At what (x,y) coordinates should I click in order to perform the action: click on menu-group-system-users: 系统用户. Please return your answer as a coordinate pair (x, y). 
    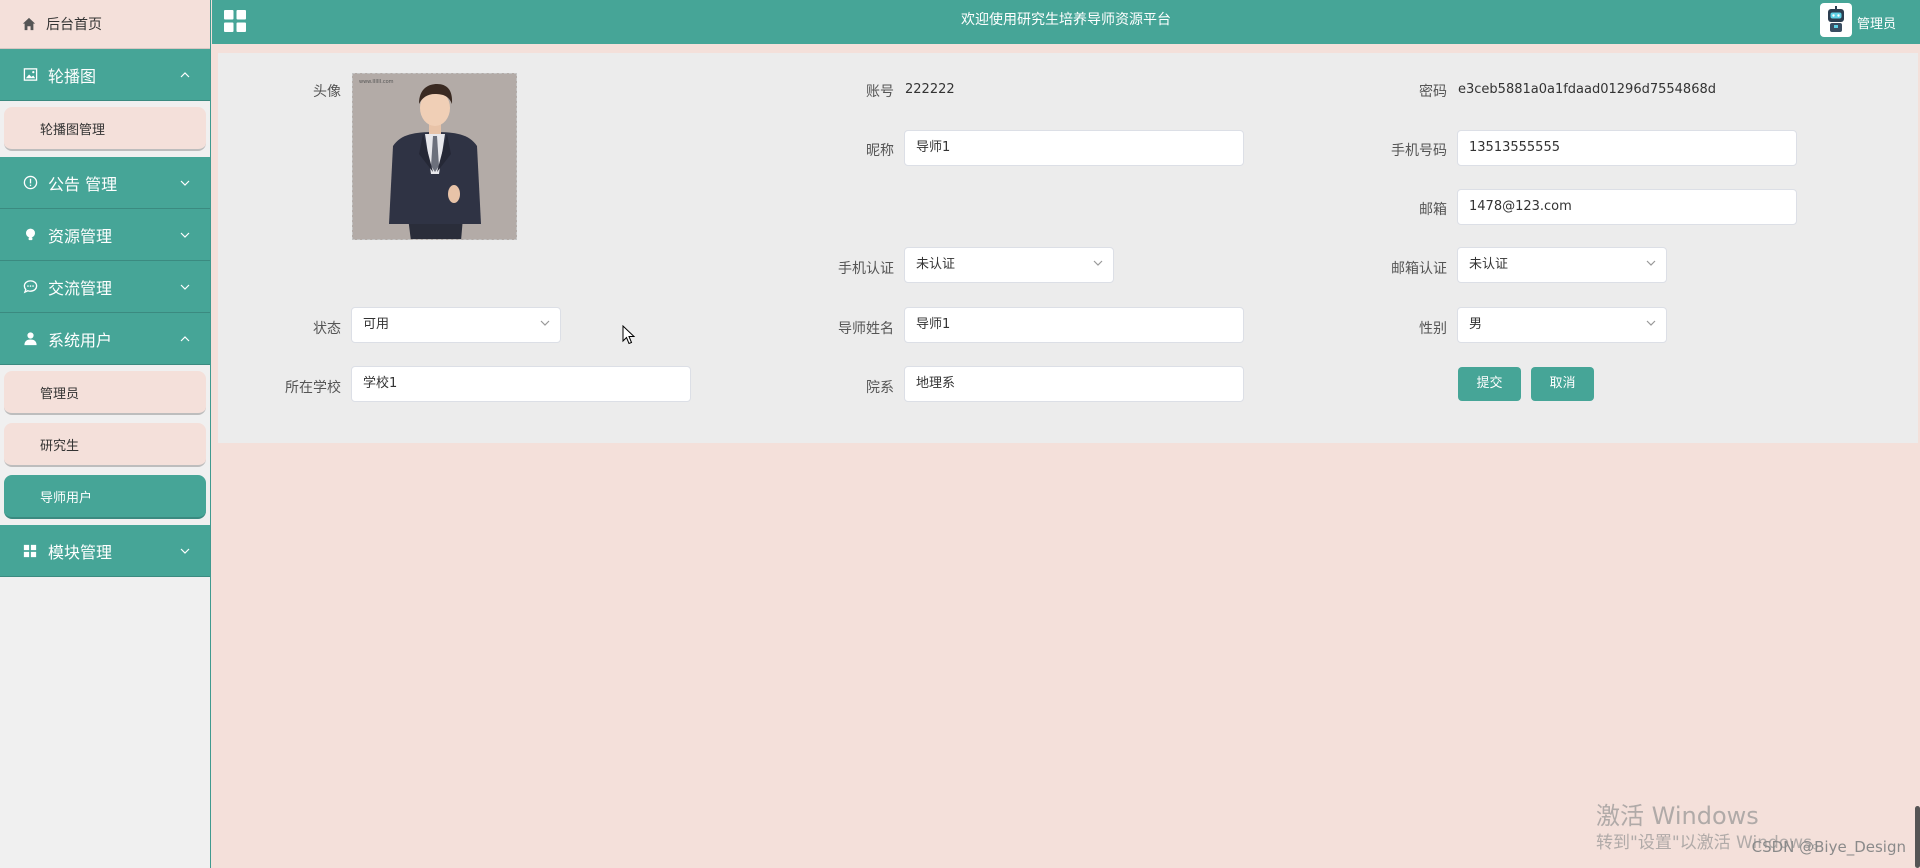
    Looking at the image, I should click on (105, 339).